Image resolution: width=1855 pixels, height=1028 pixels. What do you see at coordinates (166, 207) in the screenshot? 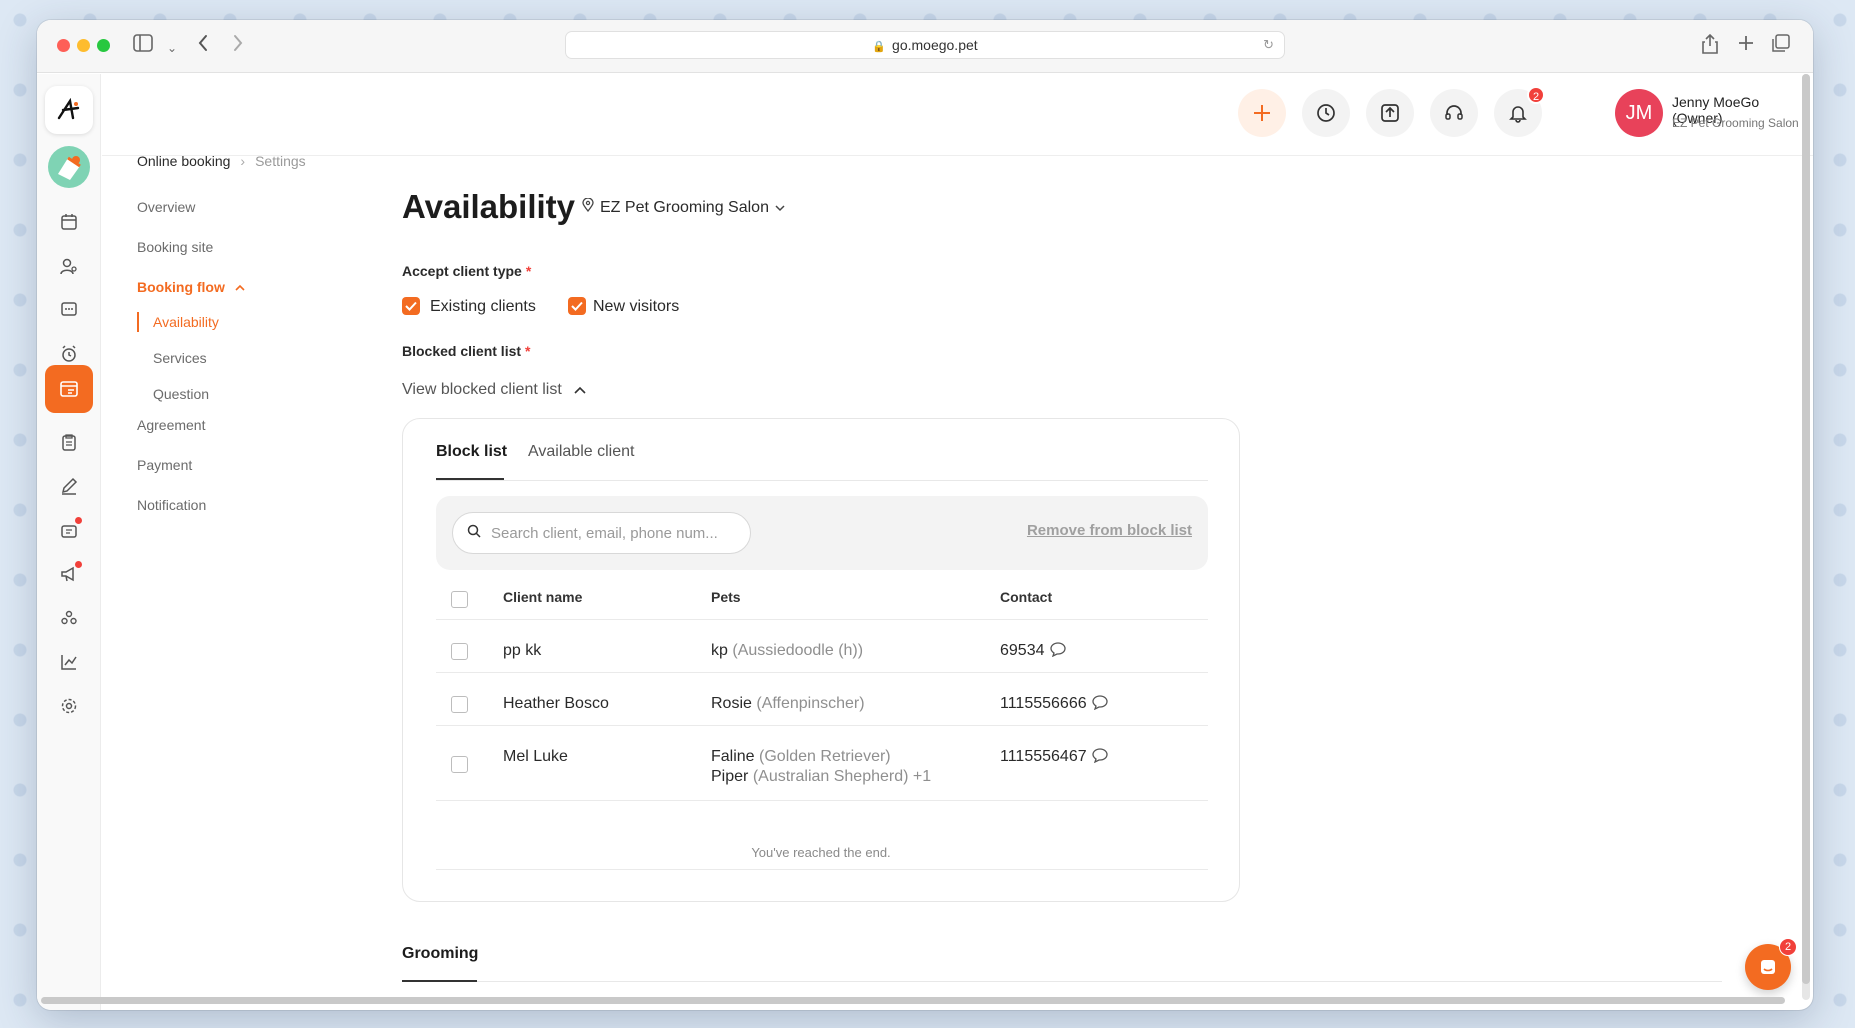
I see `nav-overview: Overview` at bounding box center [166, 207].